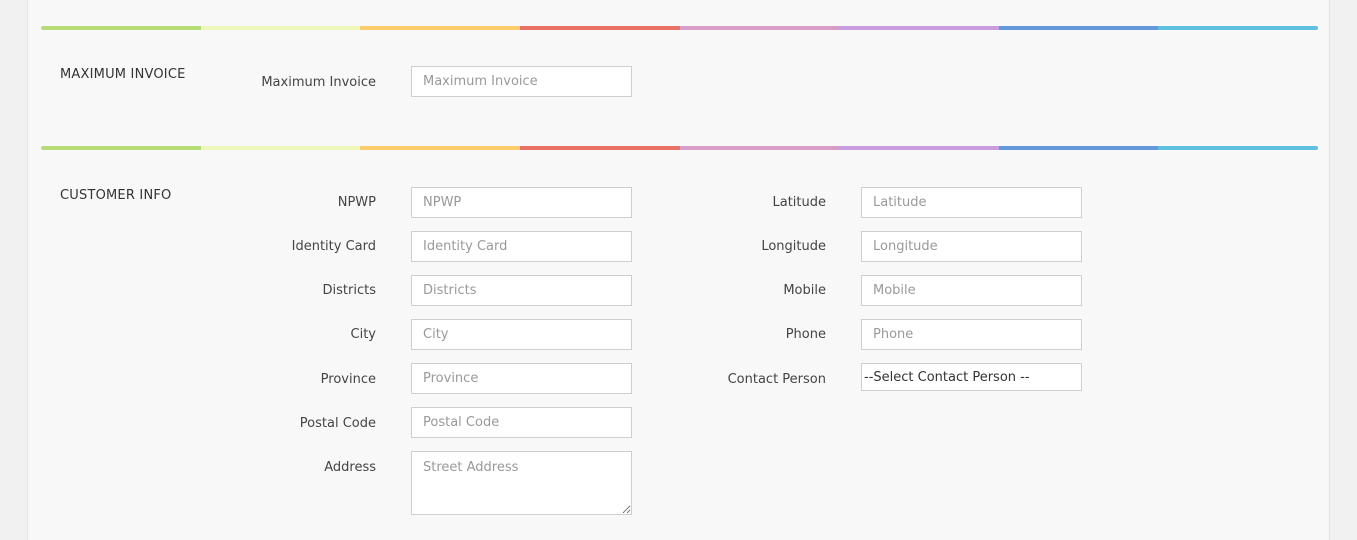 This screenshot has height=540, width=1357. Describe the element at coordinates (521, 334) in the screenshot. I see `city-input` at that location.